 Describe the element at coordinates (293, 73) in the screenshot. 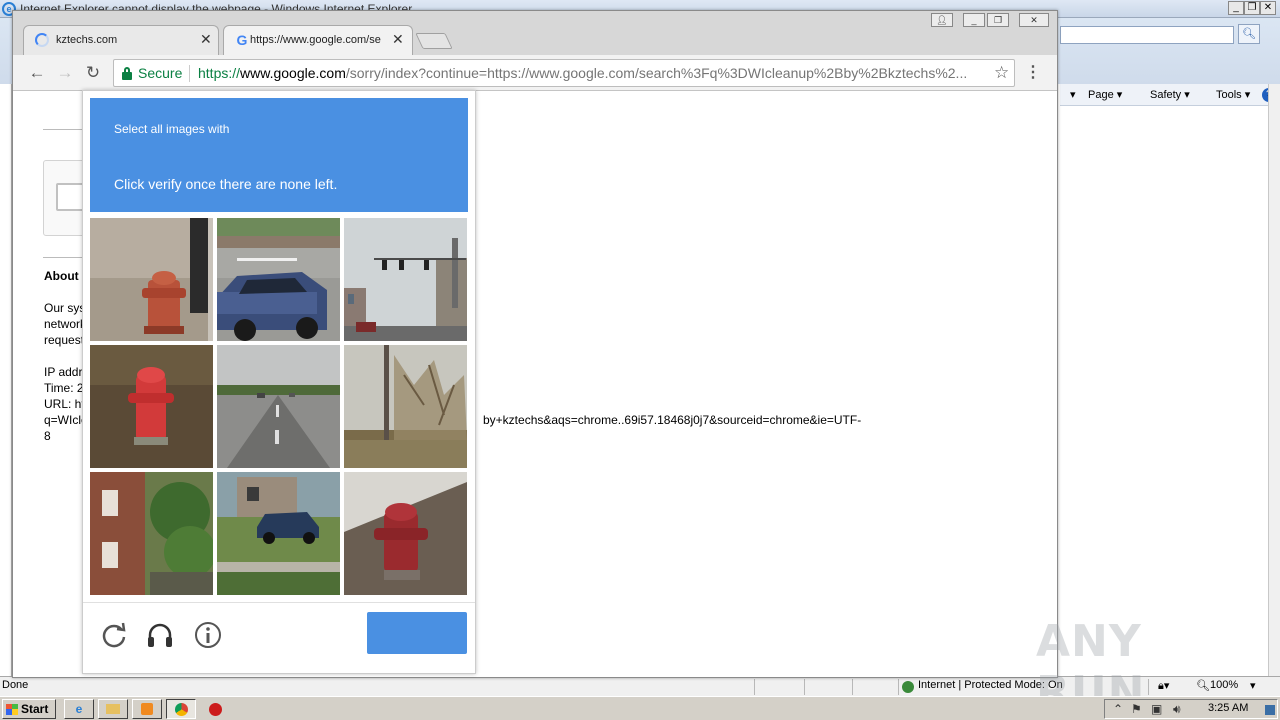

I see `url-host: www.google.com` at that location.